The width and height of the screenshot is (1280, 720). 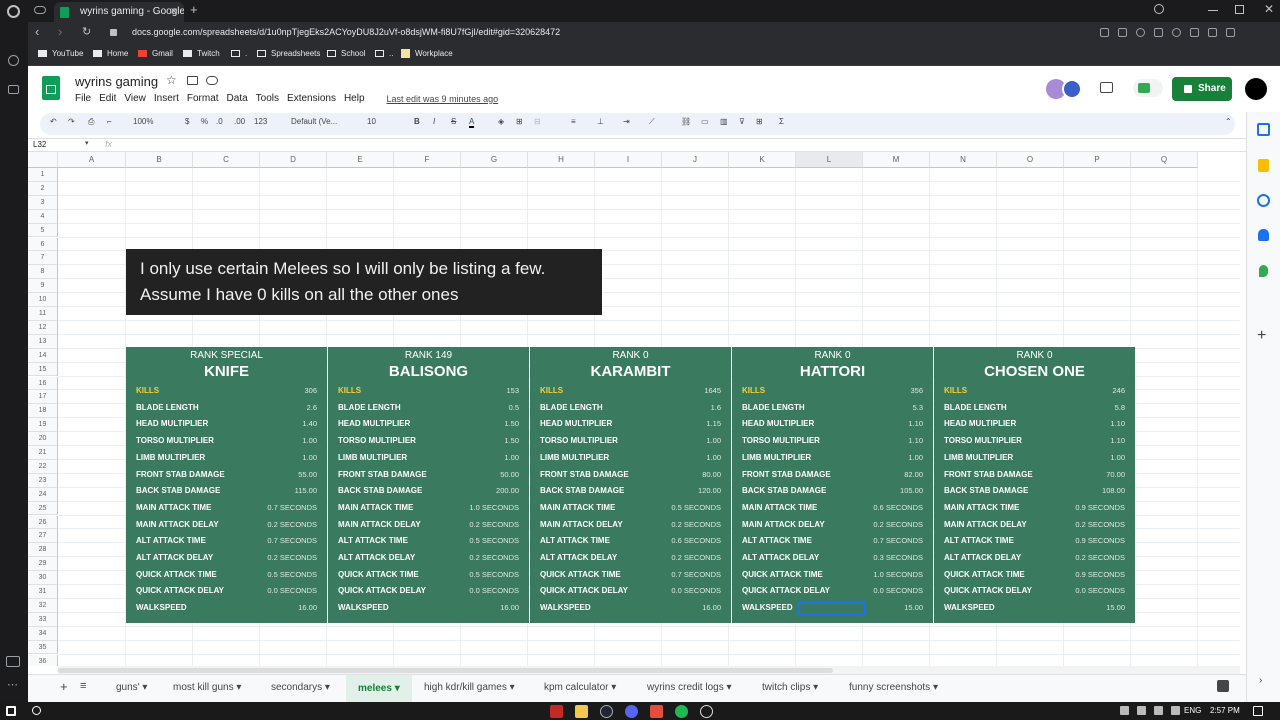 I want to click on row-header: 31, so click(x=43, y=592).